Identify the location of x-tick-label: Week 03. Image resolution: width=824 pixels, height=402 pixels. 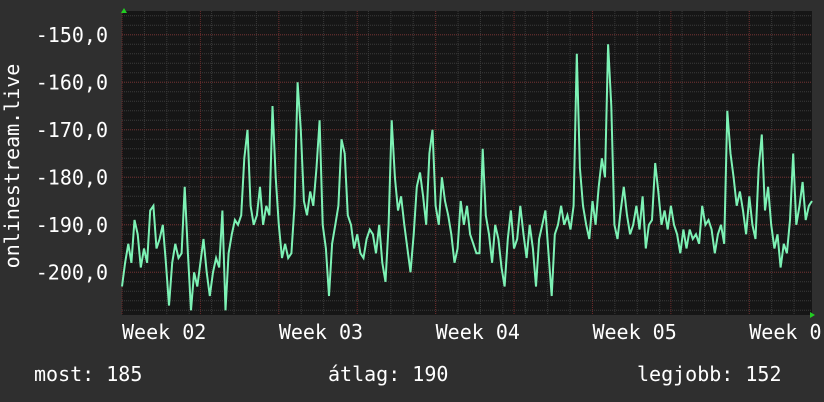
(321, 332).